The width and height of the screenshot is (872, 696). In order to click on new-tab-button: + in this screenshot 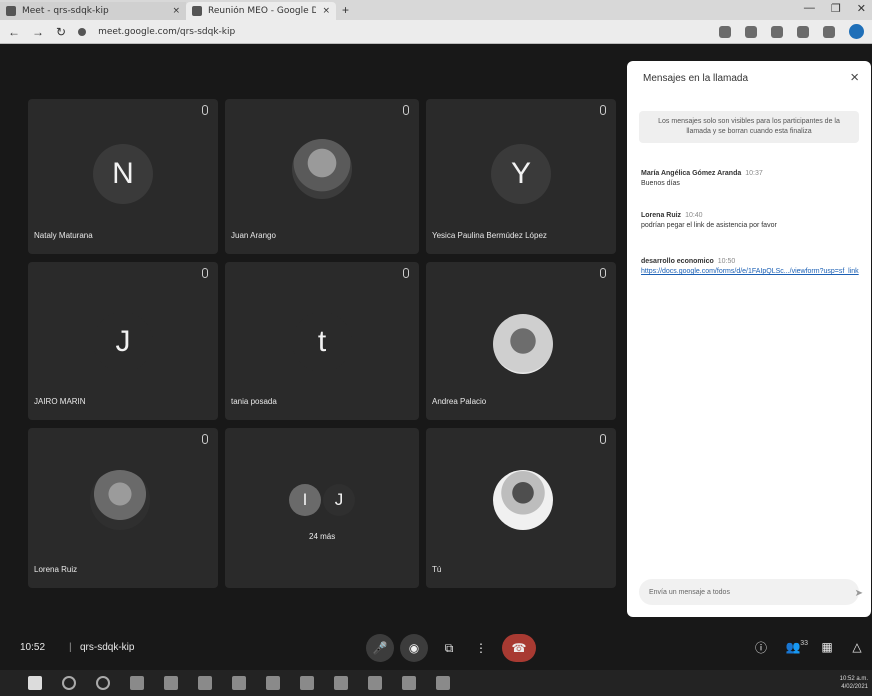, I will do `click(345, 10)`.